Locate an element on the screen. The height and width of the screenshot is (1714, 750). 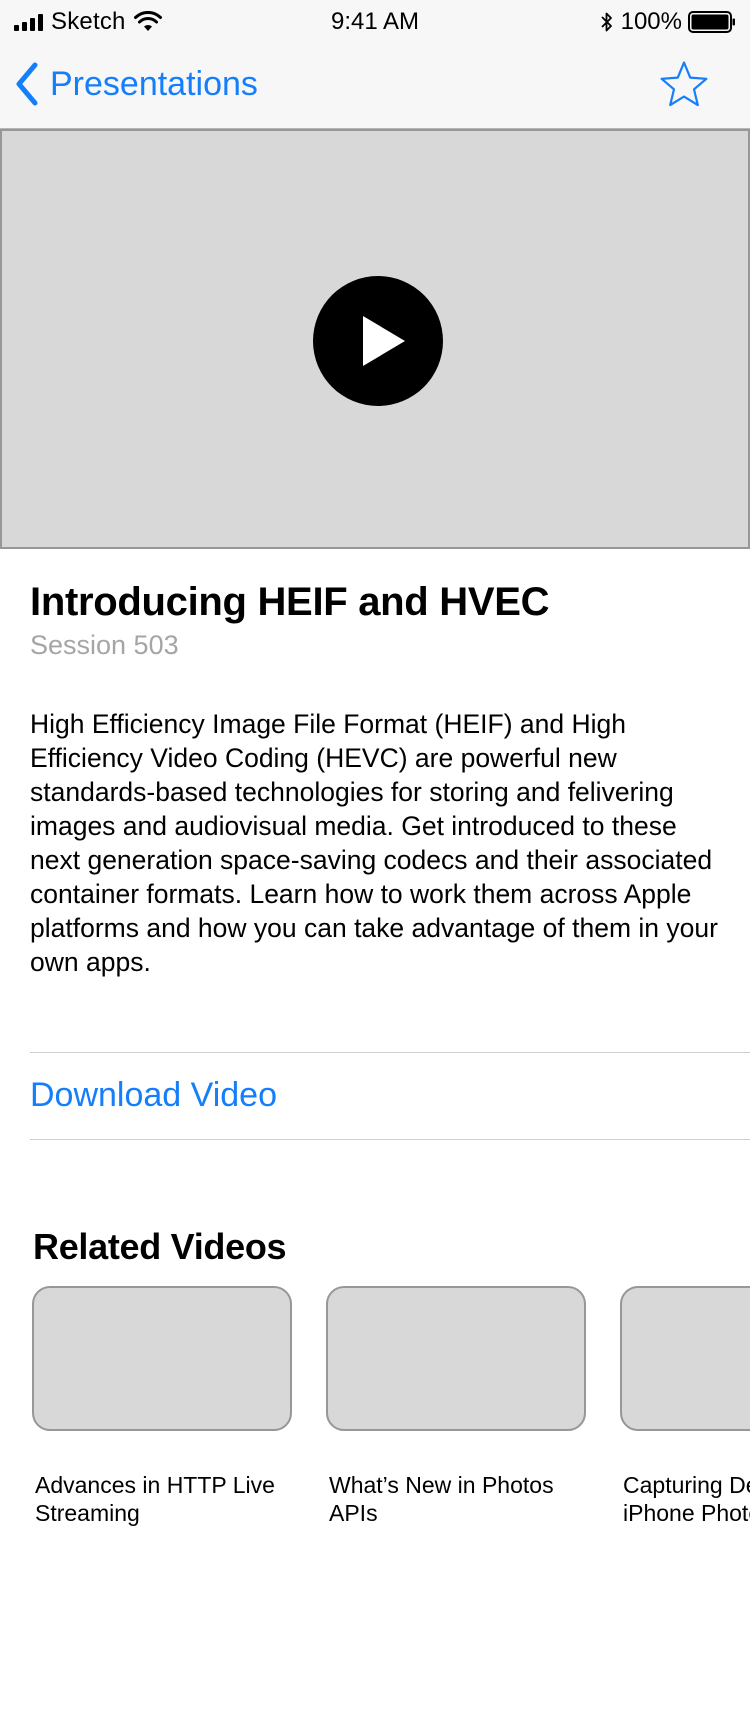
bluetooth-icon is located at coordinates (606, 22).